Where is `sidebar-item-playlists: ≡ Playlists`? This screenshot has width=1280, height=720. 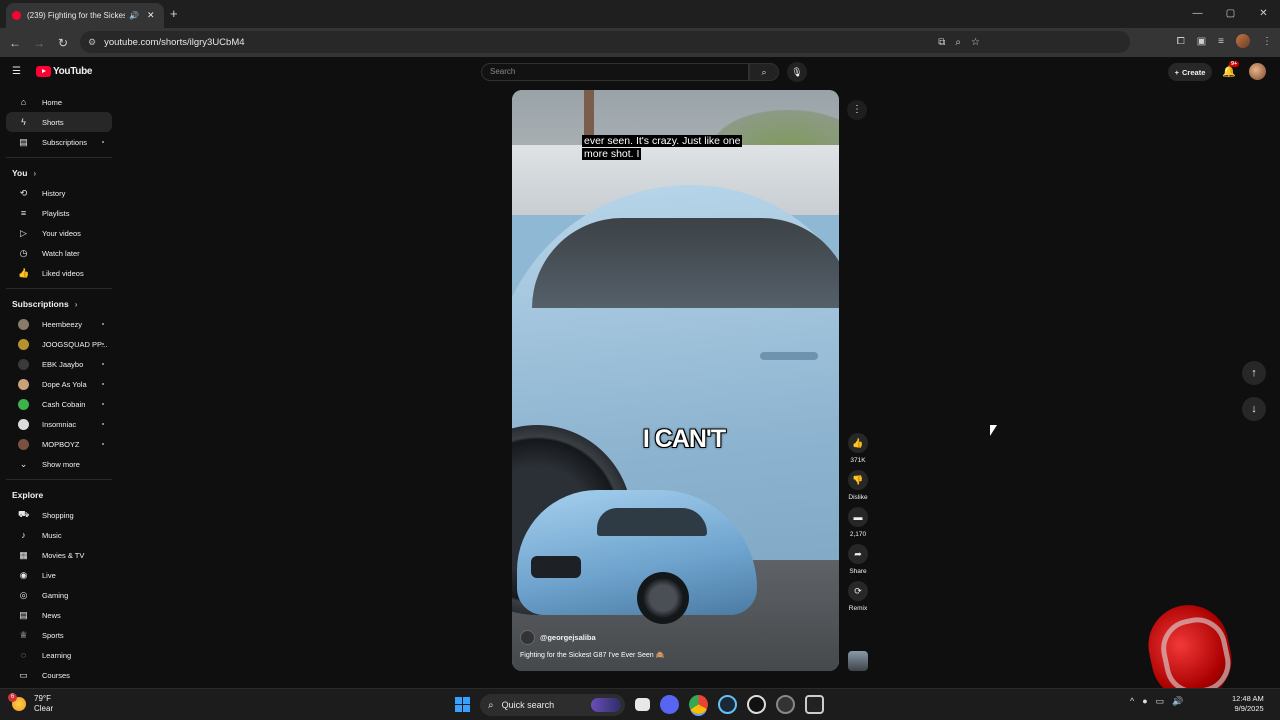
sidebar-item-playlists: ≡ Playlists is located at coordinates (59, 213).